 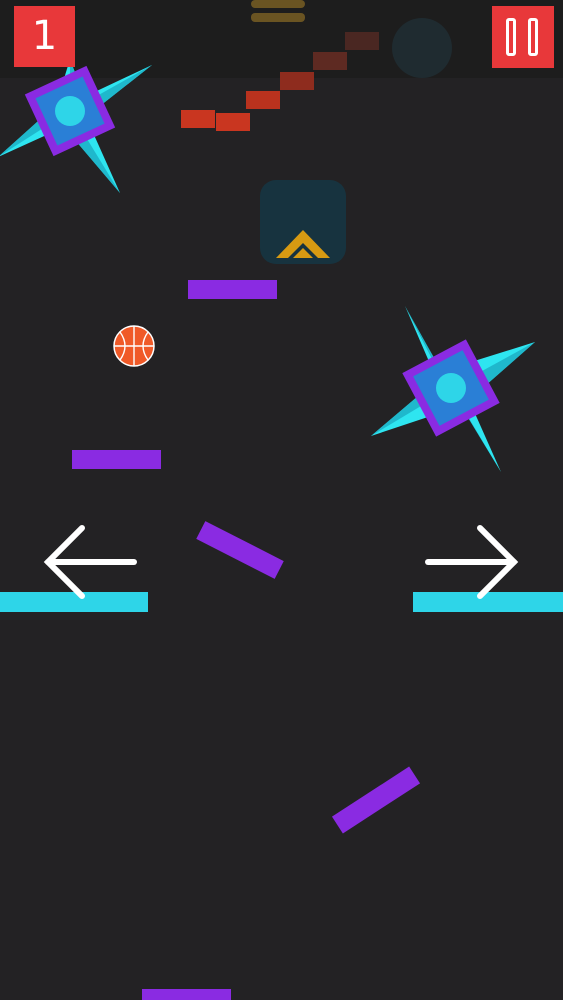 I want to click on boost-pad, so click(x=303, y=222).